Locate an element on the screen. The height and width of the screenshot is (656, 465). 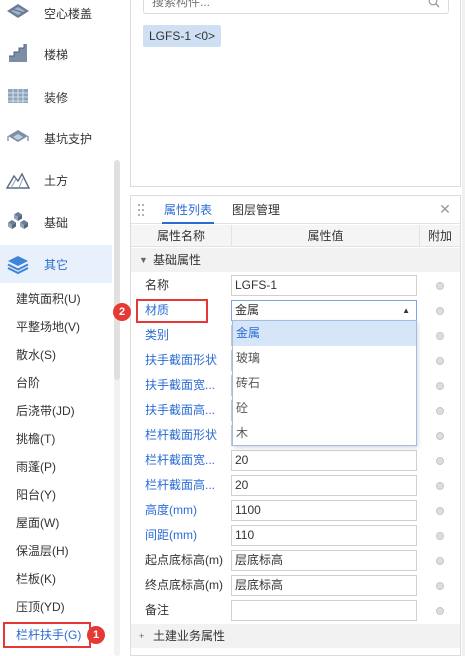
layers-icon is located at coordinates (18, 265).